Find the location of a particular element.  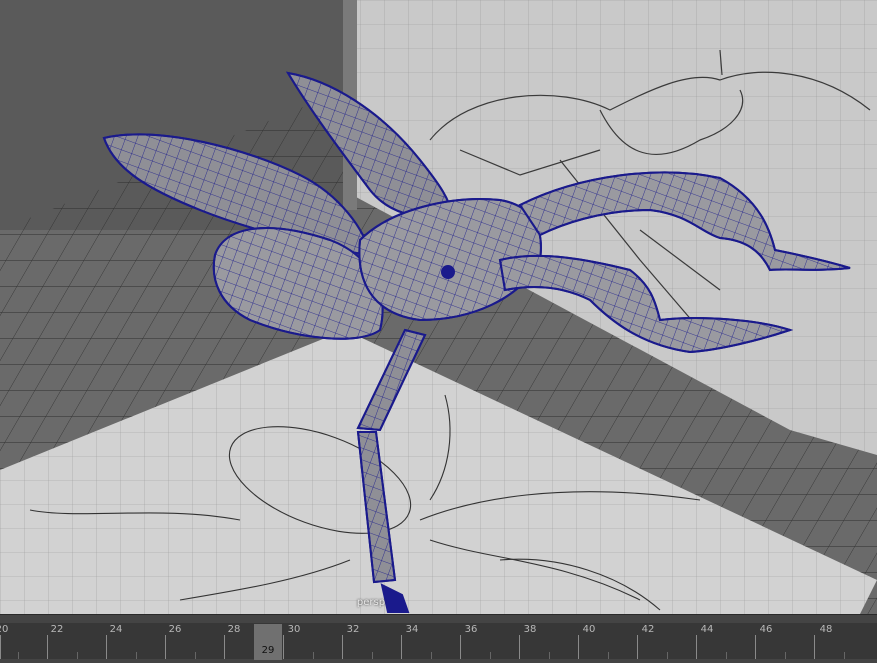

frame-label: 44 is located at coordinates (707, 629).